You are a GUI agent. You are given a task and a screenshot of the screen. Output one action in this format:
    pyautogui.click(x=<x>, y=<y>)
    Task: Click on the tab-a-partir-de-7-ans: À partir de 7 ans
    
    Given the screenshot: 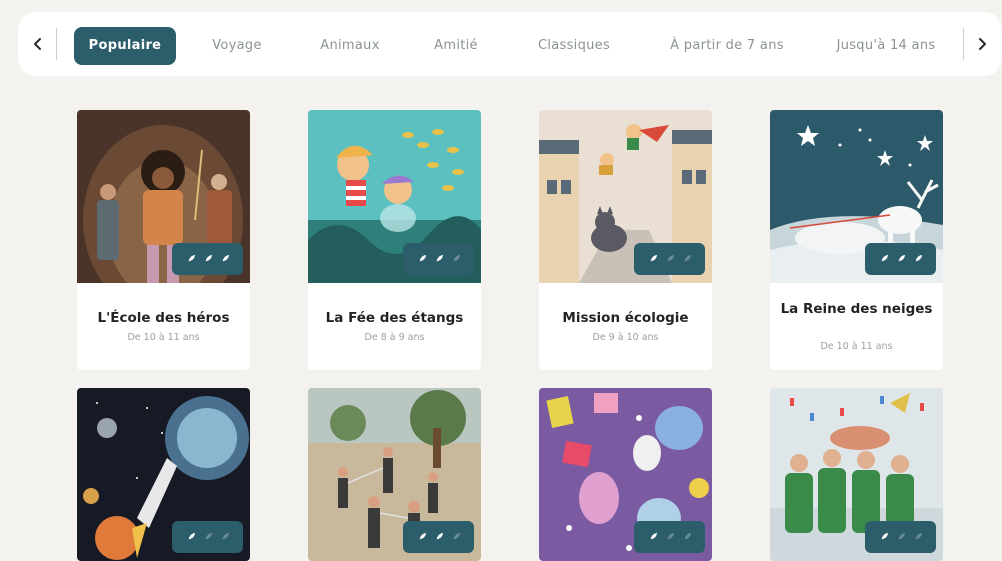 What is the action you would take?
    pyautogui.click(x=727, y=46)
    